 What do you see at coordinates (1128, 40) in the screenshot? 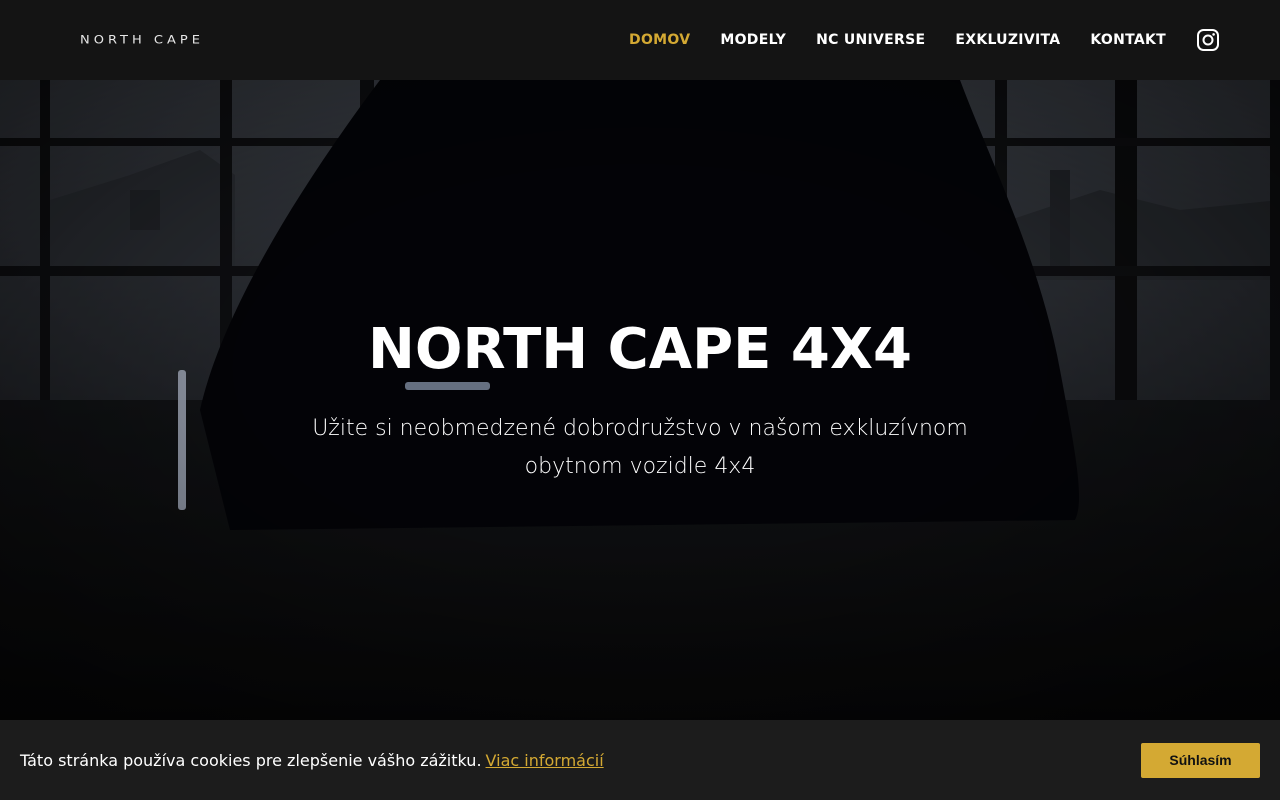
I see `nav-item-kontakt: KONTAKT` at bounding box center [1128, 40].